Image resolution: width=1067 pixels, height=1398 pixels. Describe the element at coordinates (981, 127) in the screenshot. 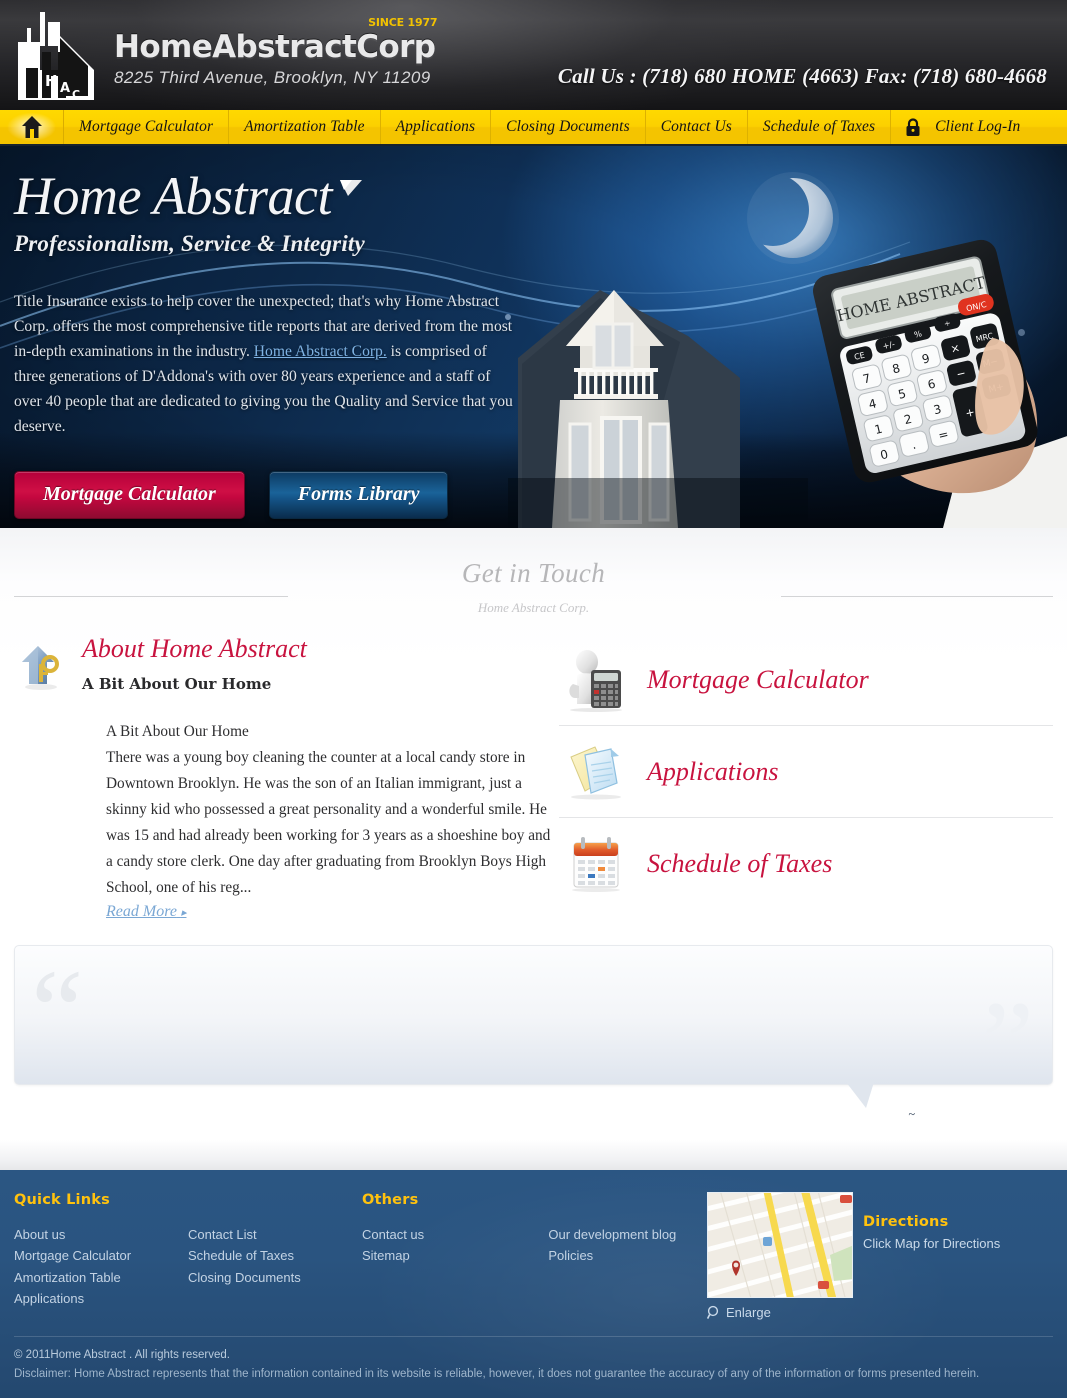

I see `nav-item-client-login: Client Log-In` at that location.